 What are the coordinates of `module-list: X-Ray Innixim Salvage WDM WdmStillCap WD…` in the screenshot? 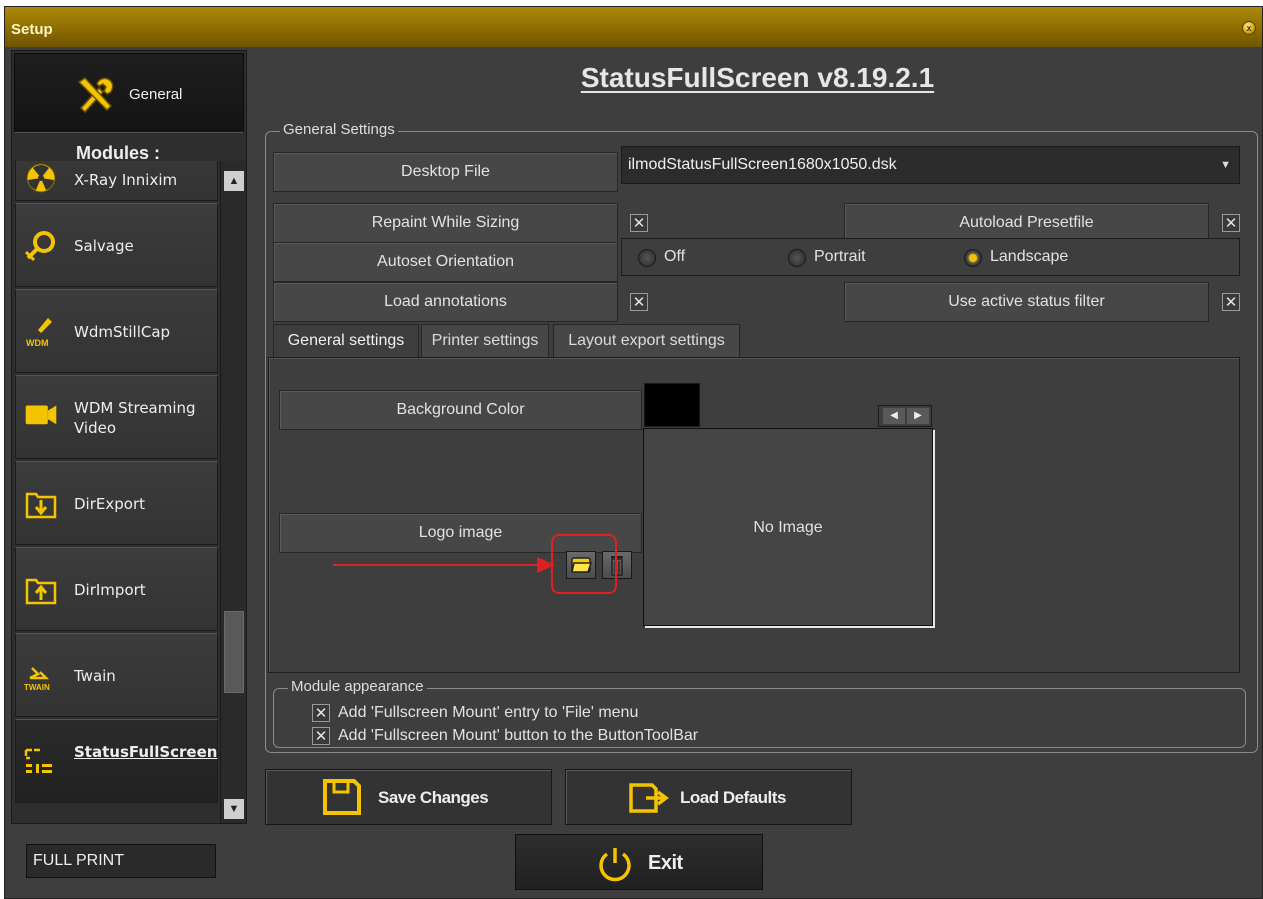 It's located at (116, 492).